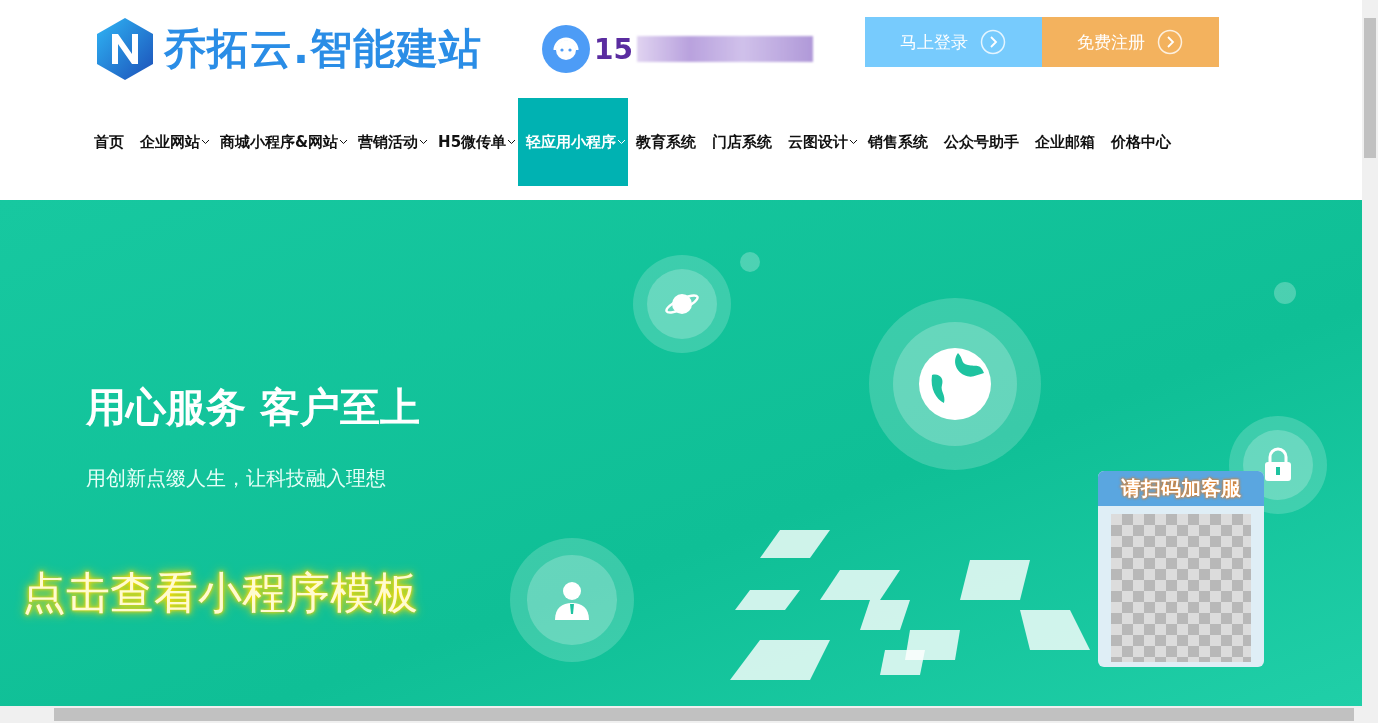 Image resolution: width=1378 pixels, height=723 pixels. I want to click on nav-item: 营销活动, so click(390, 142).